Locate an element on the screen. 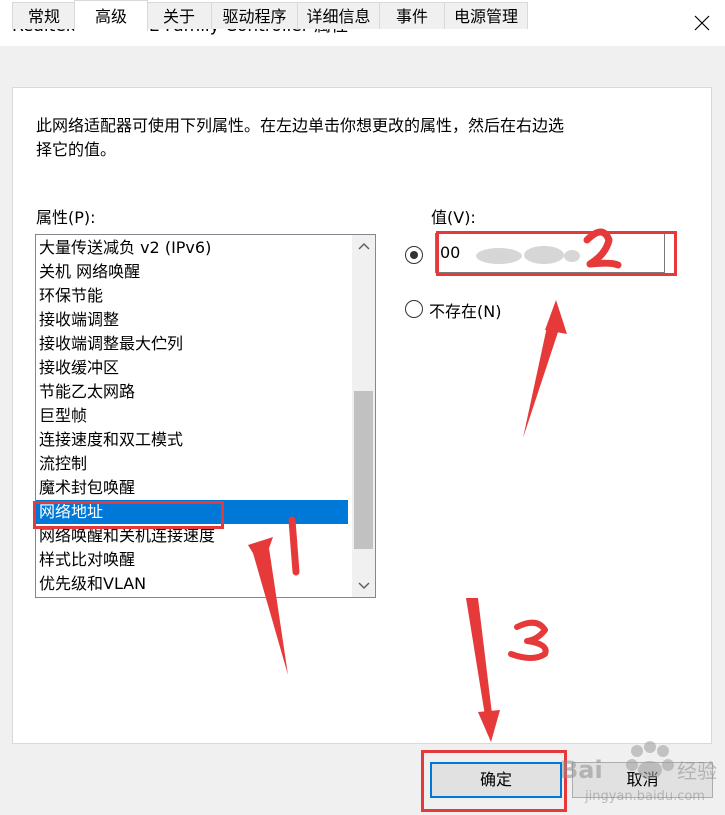  list-item: 节能乙太网路 is located at coordinates (192, 392).